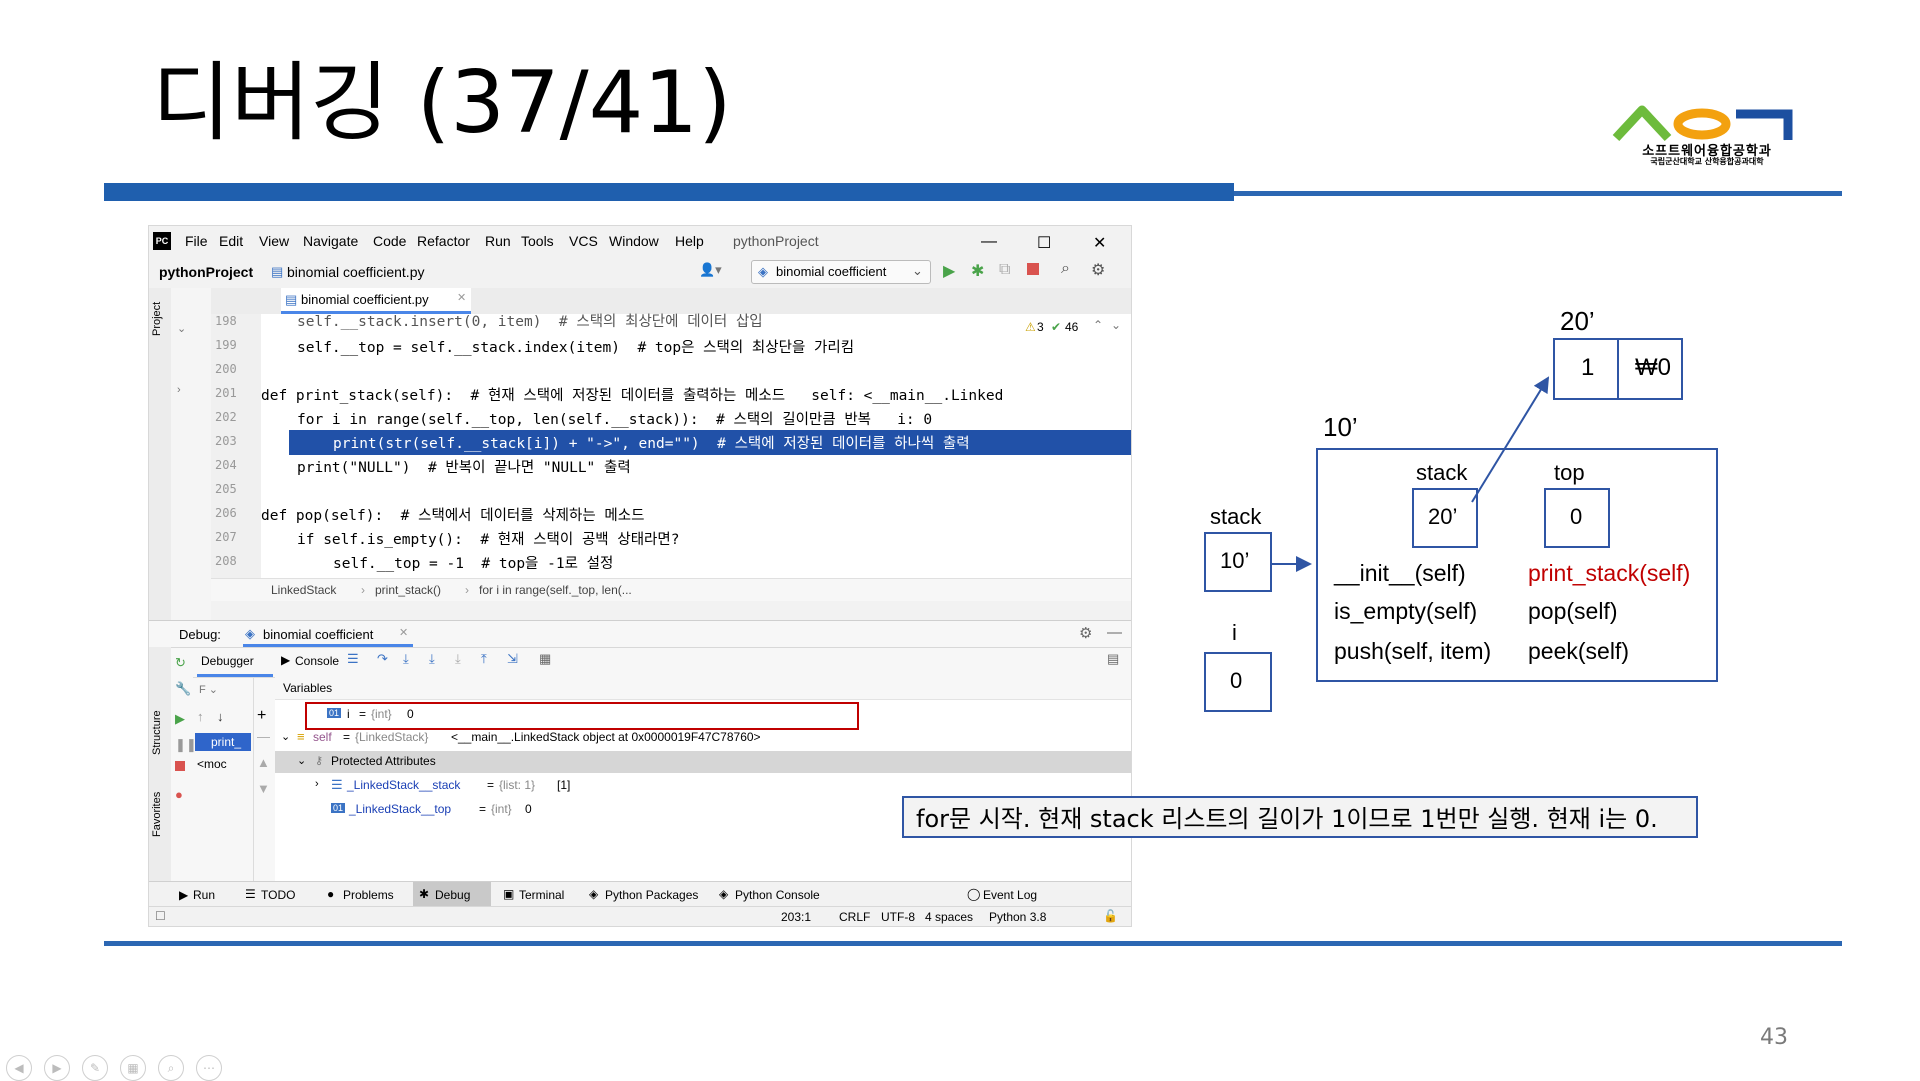  I want to click on pointer-arrows, so click(1410, 474).